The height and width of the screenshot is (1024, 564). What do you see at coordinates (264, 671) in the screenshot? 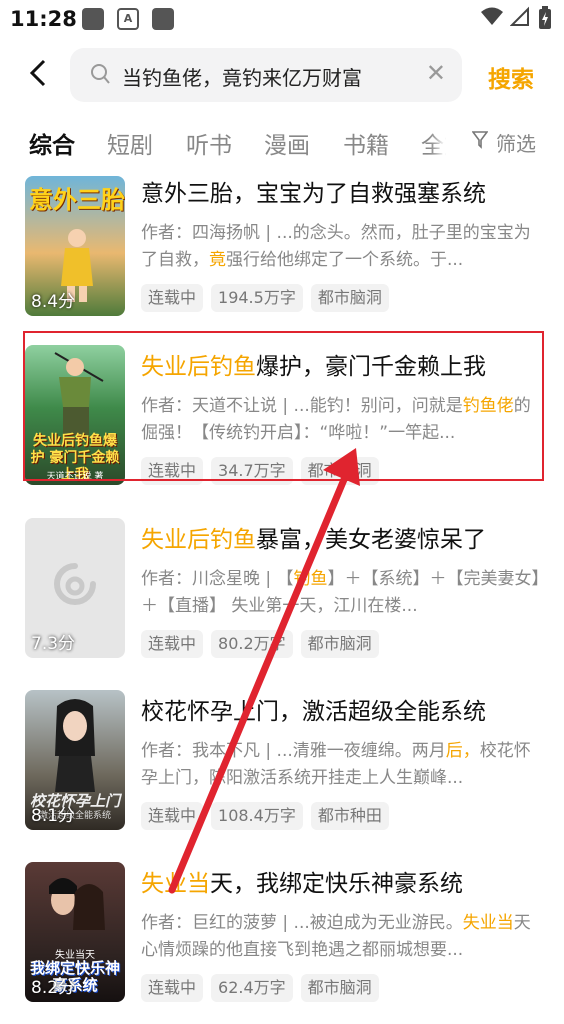
I see `red-arrow-annotation` at bounding box center [264, 671].